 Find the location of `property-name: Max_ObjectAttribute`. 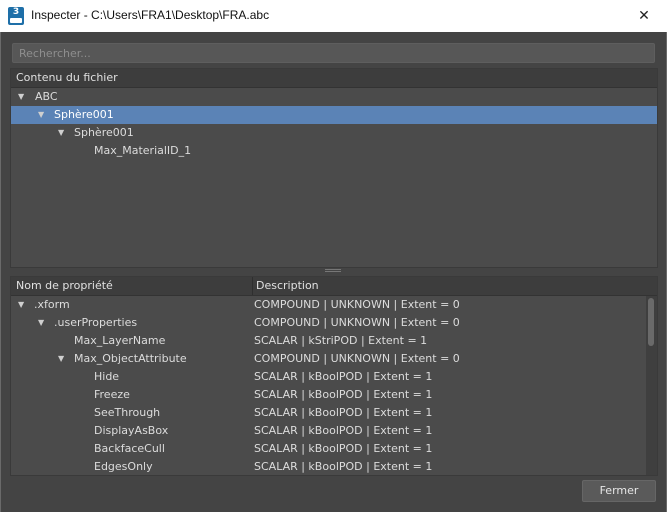

property-name: Max_ObjectAttribute is located at coordinates (130, 358).